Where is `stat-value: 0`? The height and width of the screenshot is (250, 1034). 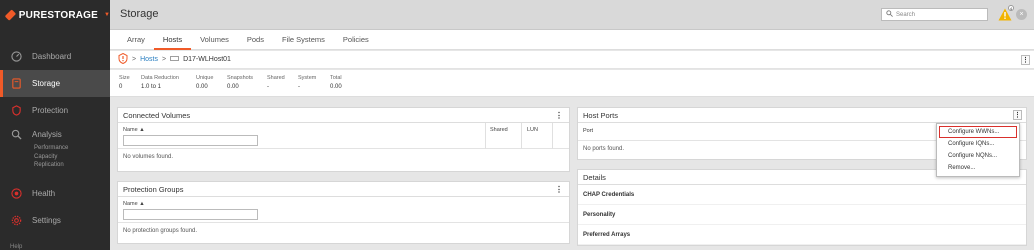
stat-value: 0 is located at coordinates (121, 87).